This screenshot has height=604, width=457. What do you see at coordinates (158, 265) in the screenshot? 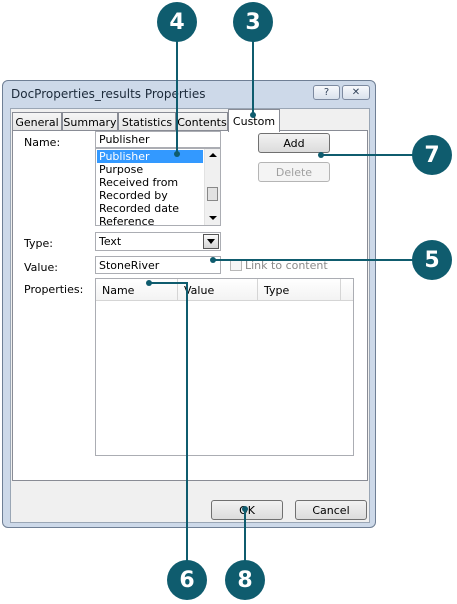
I see `value-input: StoneRiver` at bounding box center [158, 265].